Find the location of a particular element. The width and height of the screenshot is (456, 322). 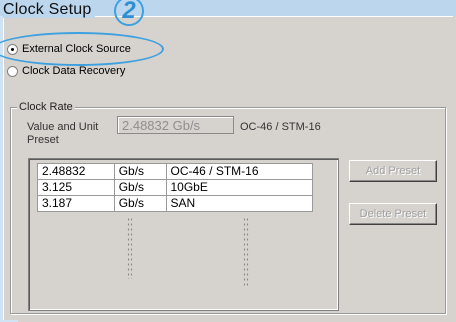

clock-rate-value-field: 2.48832 Gb/s is located at coordinates (175, 125).